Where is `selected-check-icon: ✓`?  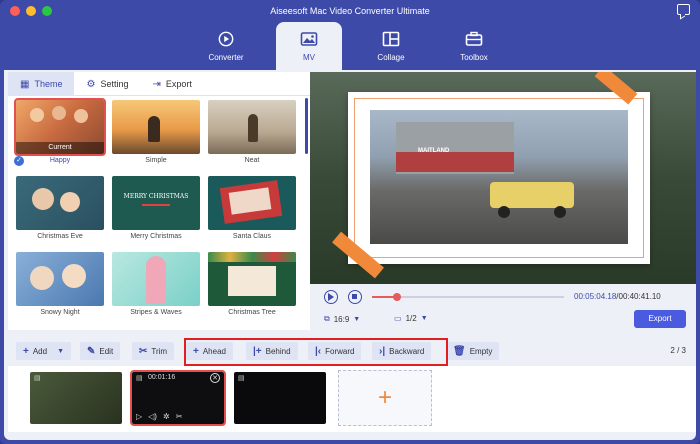 selected-check-icon: ✓ is located at coordinates (19, 161).